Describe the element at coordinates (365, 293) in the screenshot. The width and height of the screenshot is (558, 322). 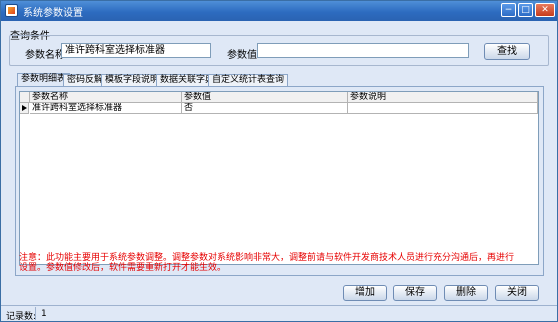
I see `add-button: 增加` at that location.